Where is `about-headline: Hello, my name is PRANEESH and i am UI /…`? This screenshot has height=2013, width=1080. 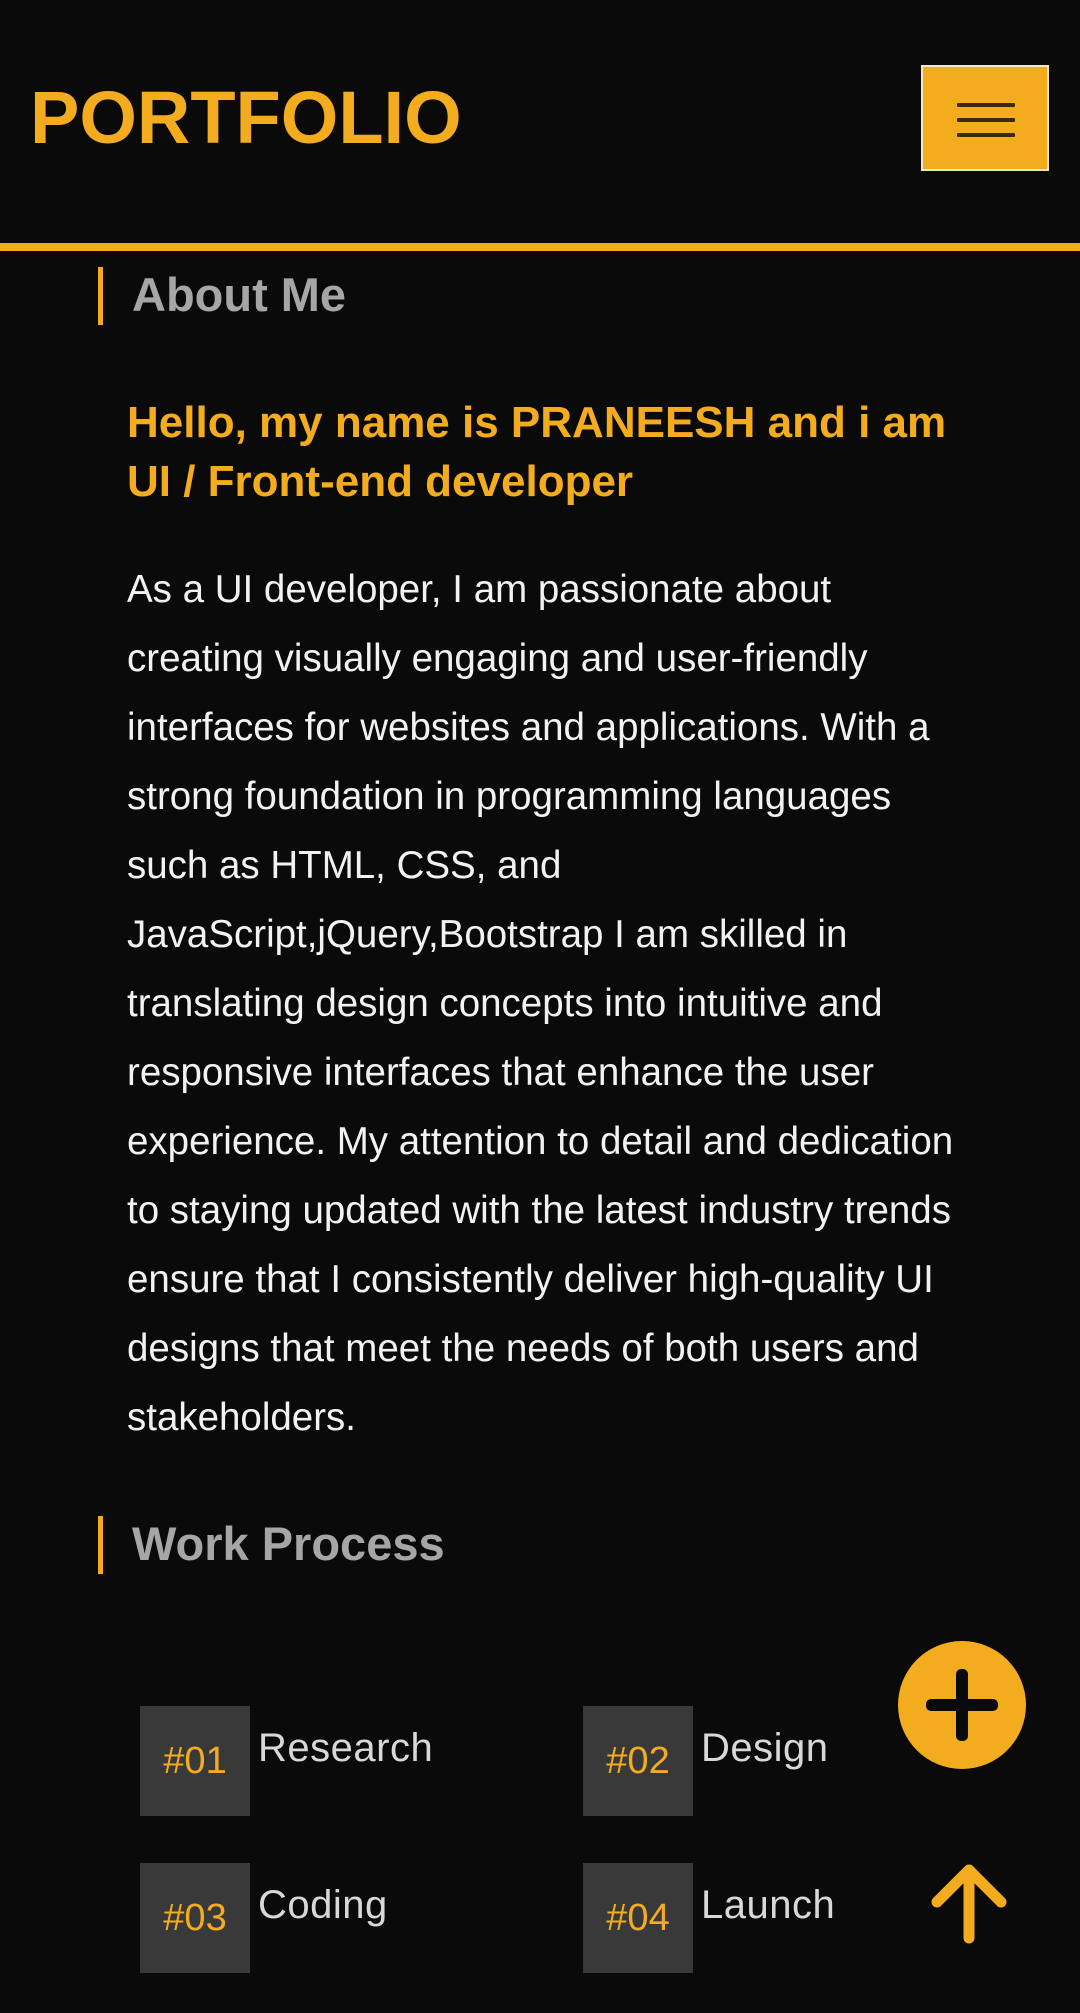
about-headline: Hello, my name is PRANEESH and i am UI /… is located at coordinates (537, 452).